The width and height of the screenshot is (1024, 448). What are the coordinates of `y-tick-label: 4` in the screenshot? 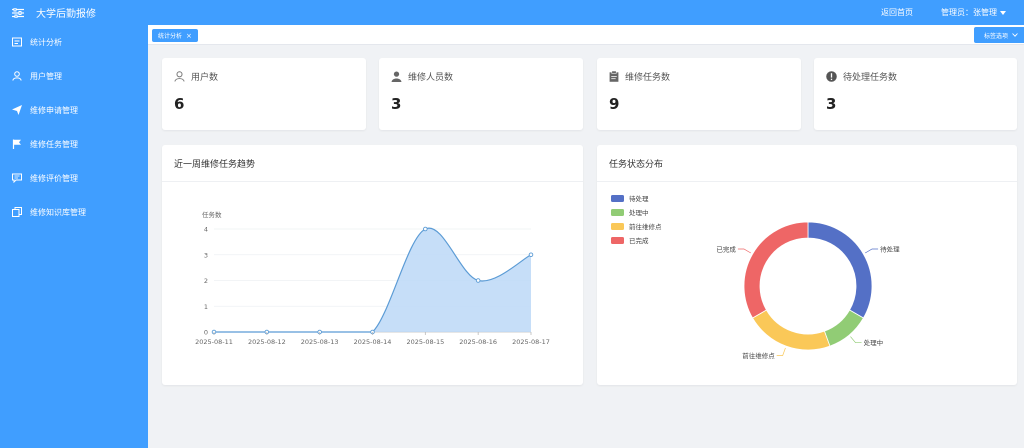 It's located at (206, 230).